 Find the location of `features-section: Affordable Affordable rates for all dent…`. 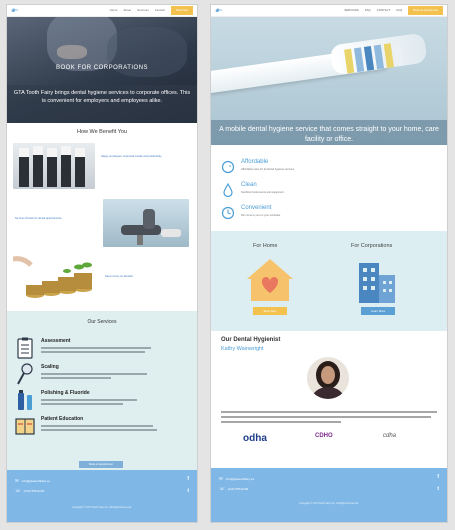

features-section: Affordable Affordable rates for all dent… is located at coordinates (329, 188).